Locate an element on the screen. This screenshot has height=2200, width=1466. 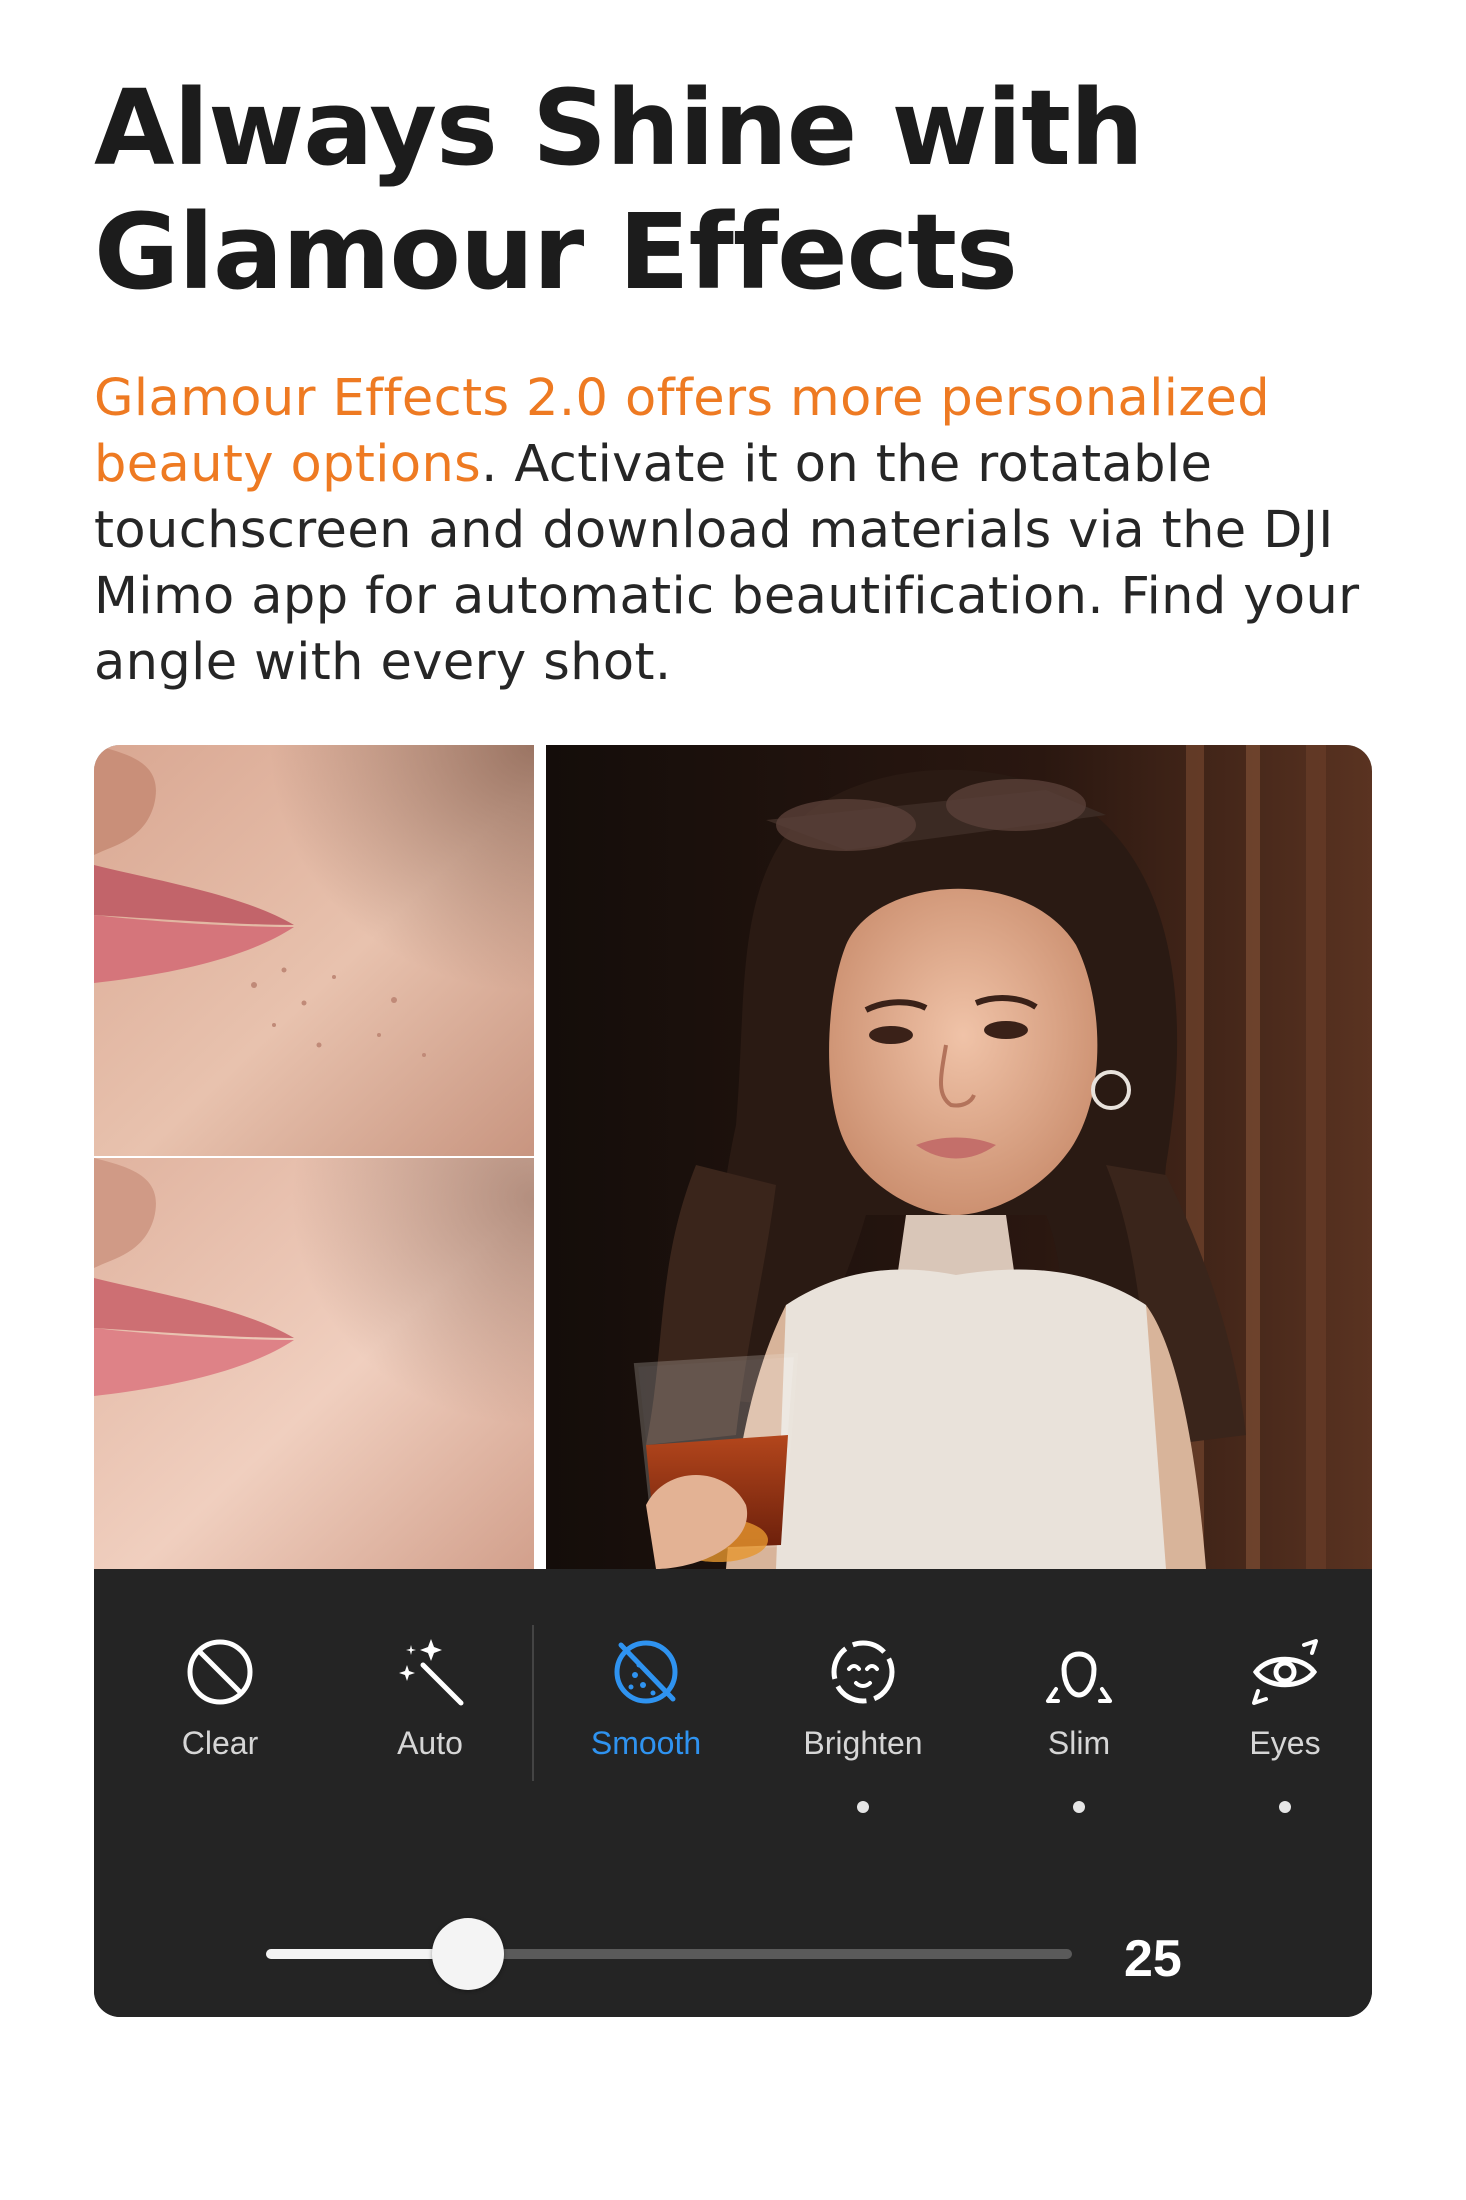
skin-closeup-before is located at coordinates (314, 950).